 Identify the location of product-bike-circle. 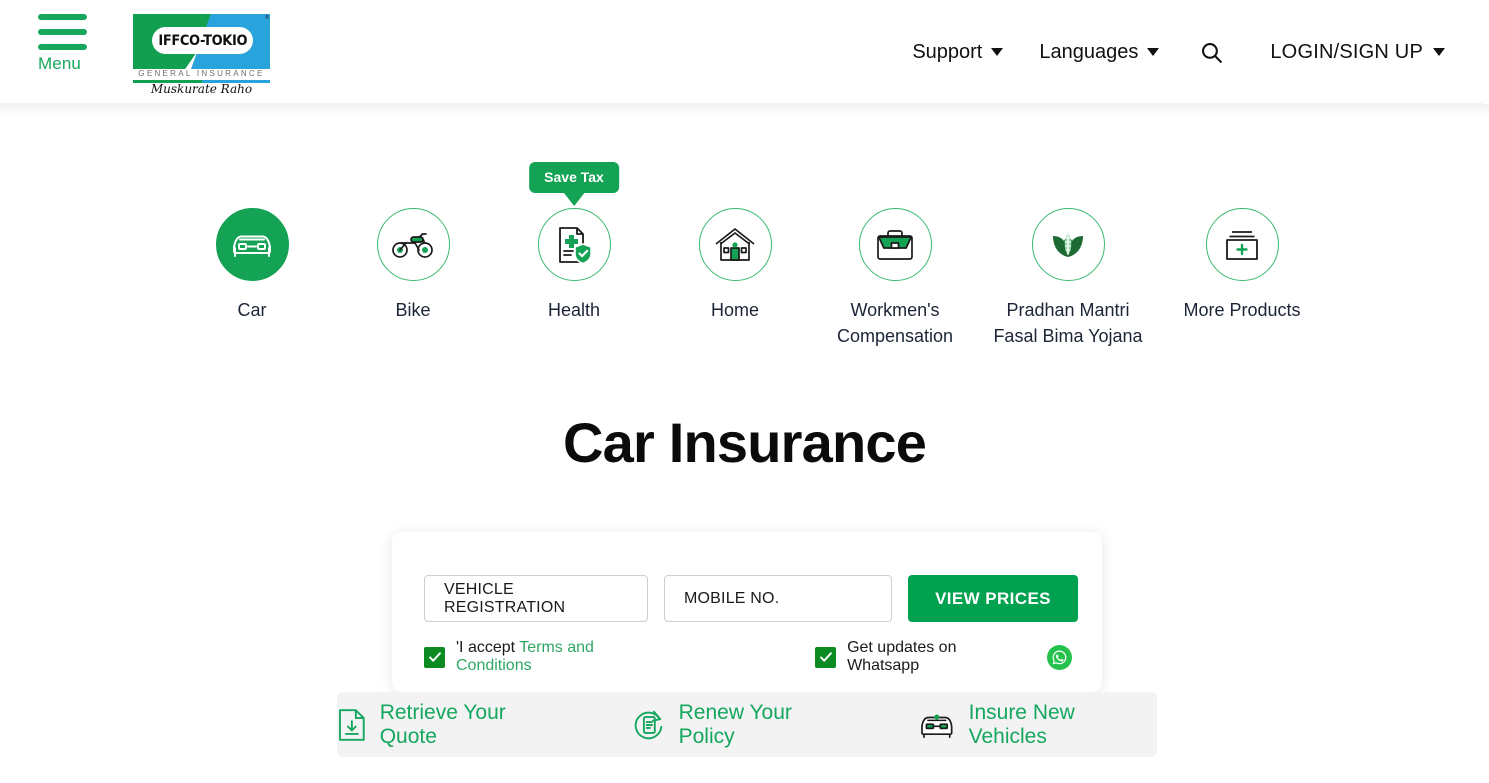
(413, 244).